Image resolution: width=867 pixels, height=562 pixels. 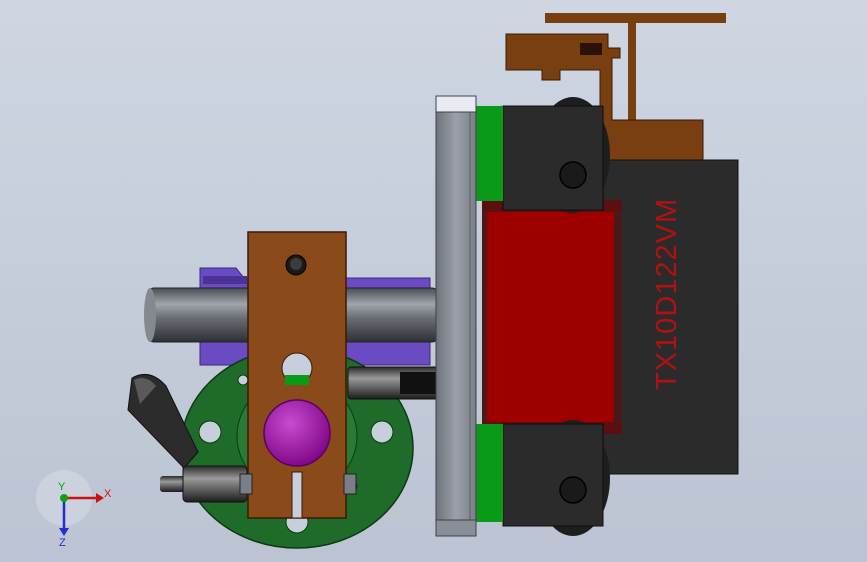 I want to click on piston-rod, so click(x=393, y=383).